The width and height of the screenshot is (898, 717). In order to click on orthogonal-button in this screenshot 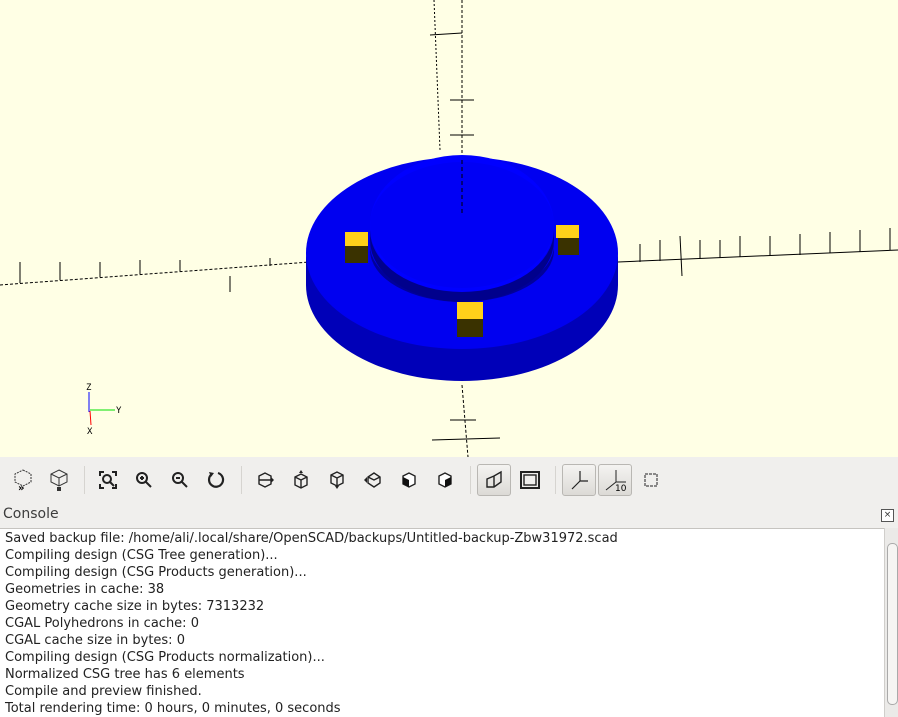, I will do `click(530, 480)`.